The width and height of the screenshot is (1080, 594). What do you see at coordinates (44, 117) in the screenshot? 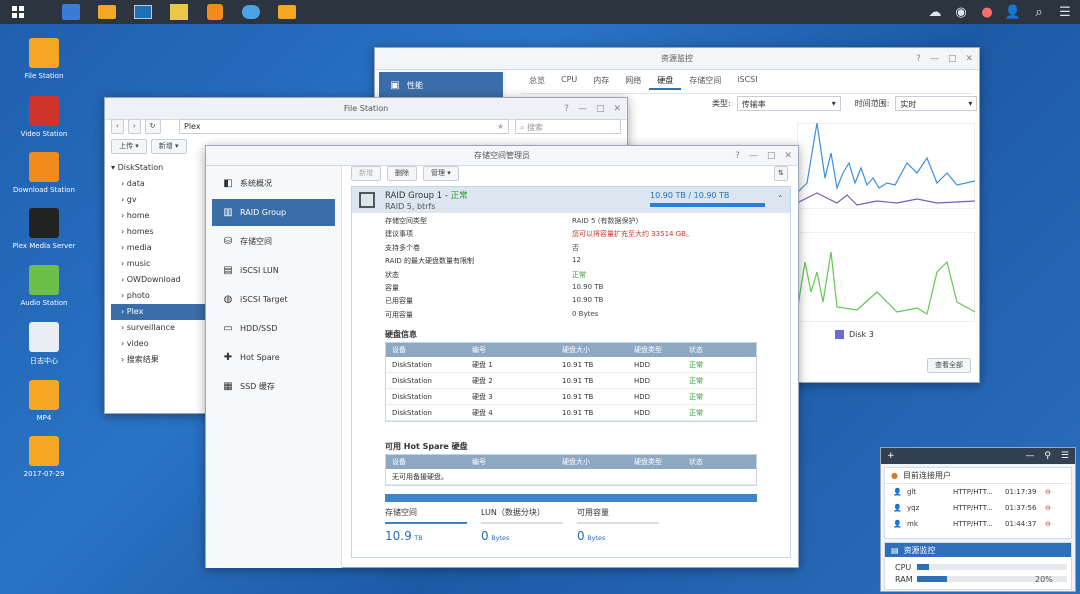
I see `desktop-icon: Video Station` at bounding box center [44, 117].